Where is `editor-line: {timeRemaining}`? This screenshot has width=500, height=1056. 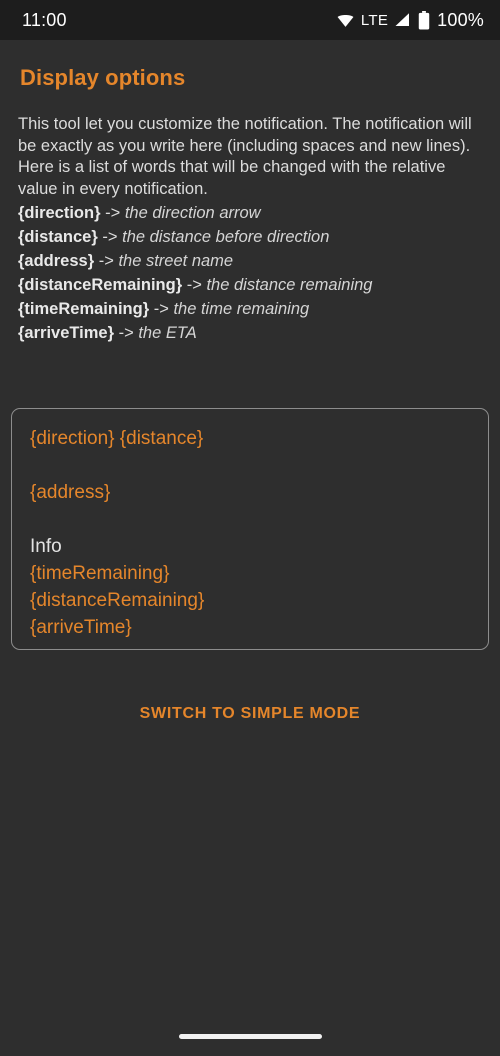 editor-line: {timeRemaining} is located at coordinates (100, 573).